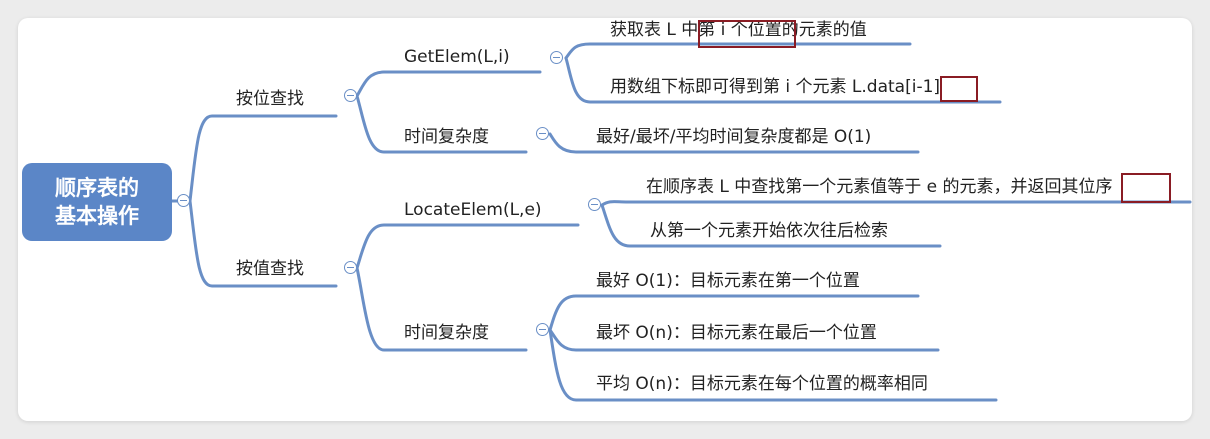  I want to click on edge-byposition-getelem, so click(448, 84).